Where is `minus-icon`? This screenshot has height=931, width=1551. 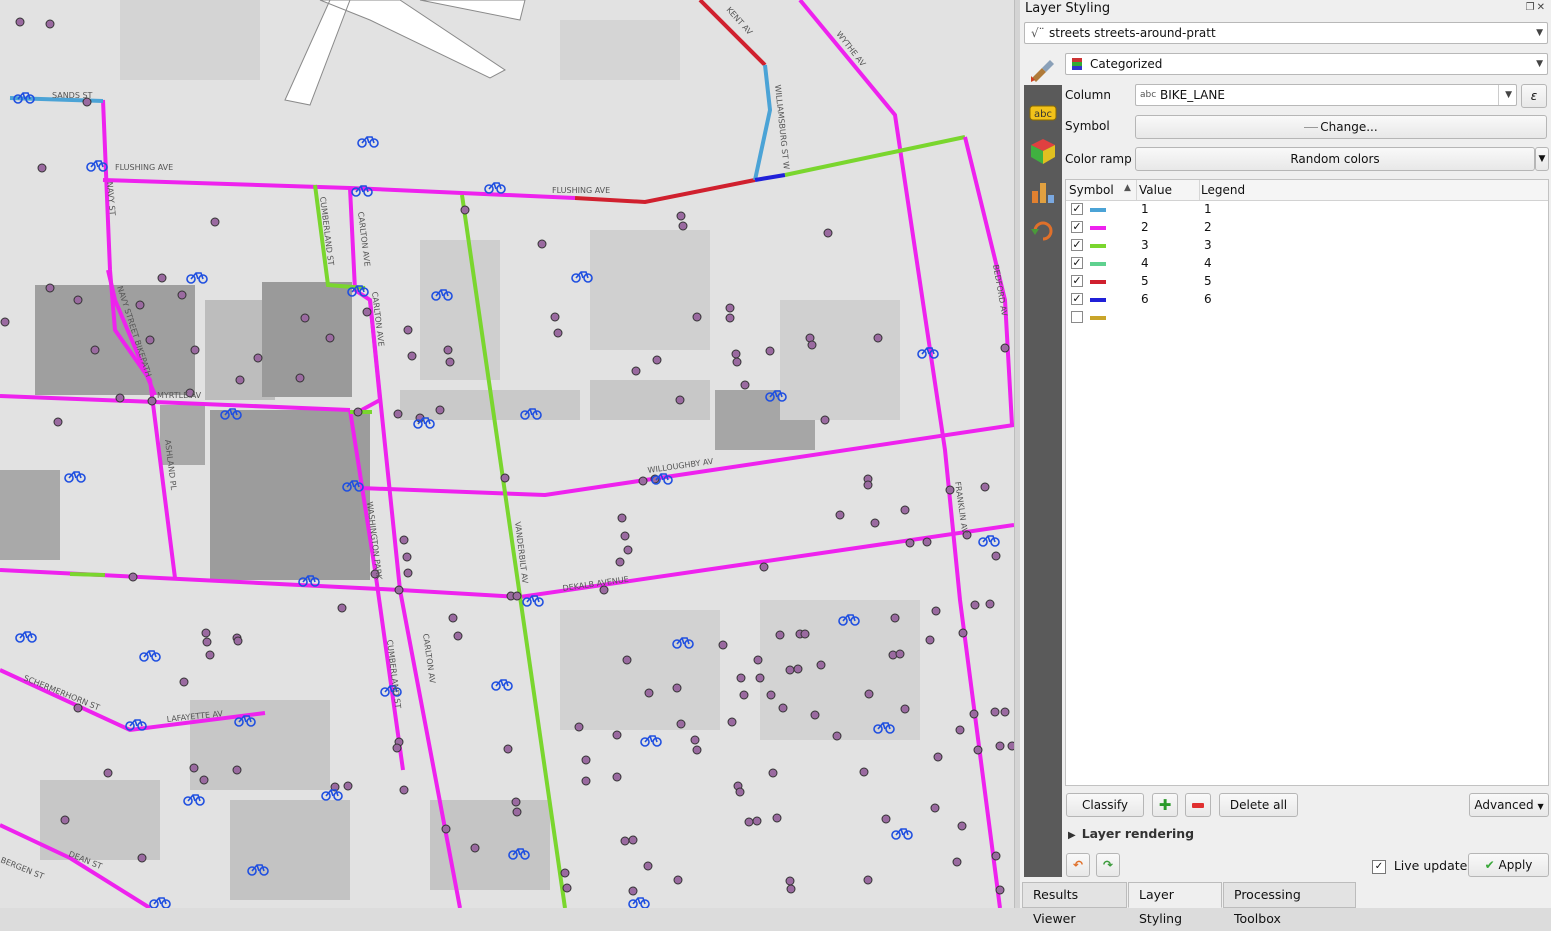 minus-icon is located at coordinates (1198, 805).